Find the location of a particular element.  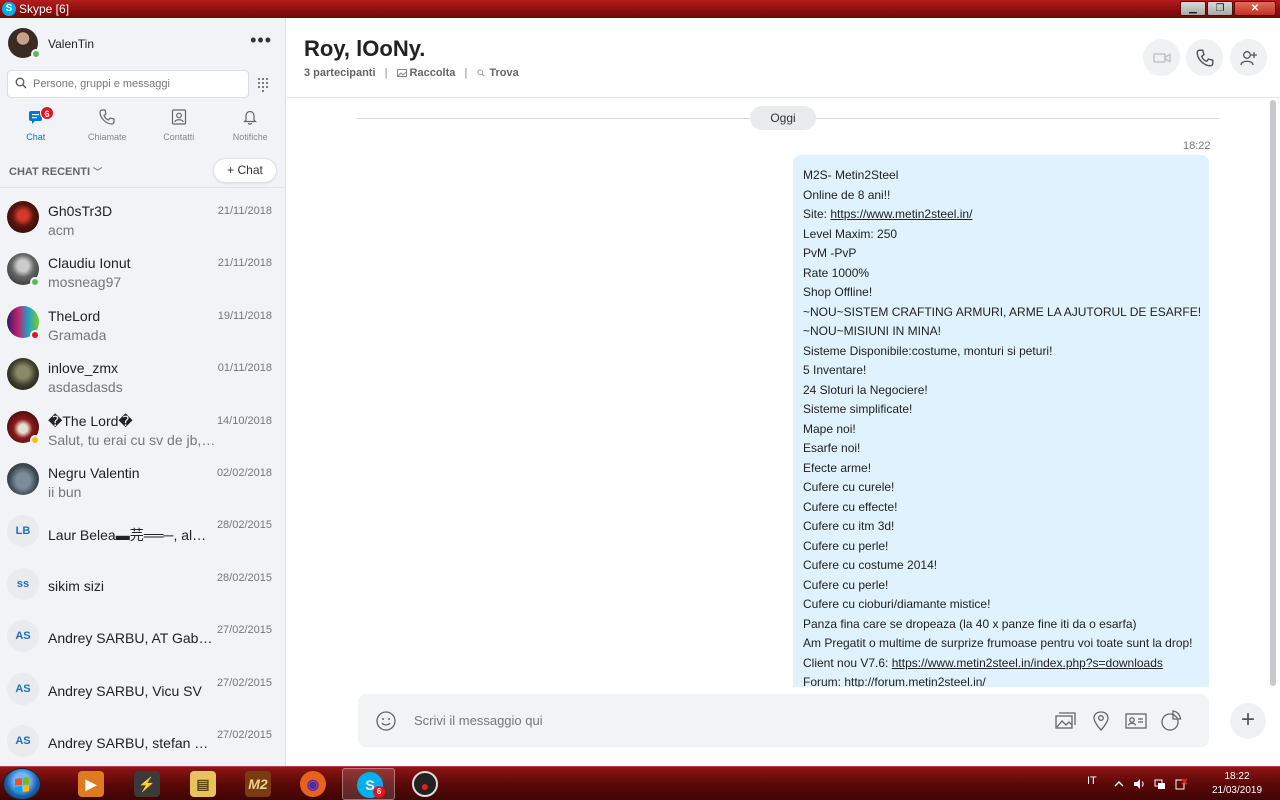

chat-list-item: TheLord Gramada 19/11/2018 is located at coordinates (142, 323).